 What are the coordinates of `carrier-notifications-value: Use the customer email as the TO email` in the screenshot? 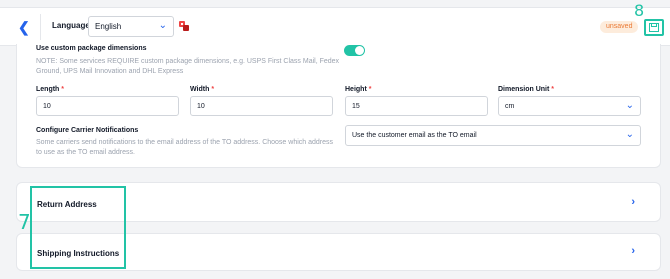 It's located at (414, 135).